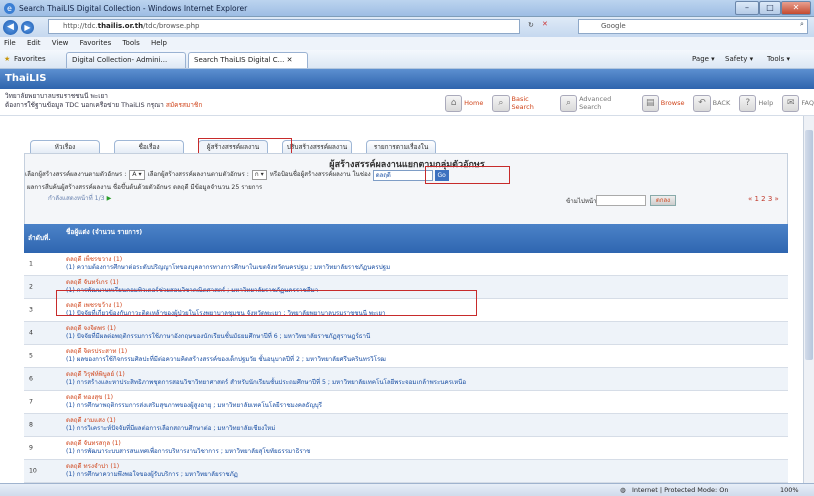 The height and width of the screenshot is (496, 814). I want to click on search-icon: ⌕, so click(802, 24).